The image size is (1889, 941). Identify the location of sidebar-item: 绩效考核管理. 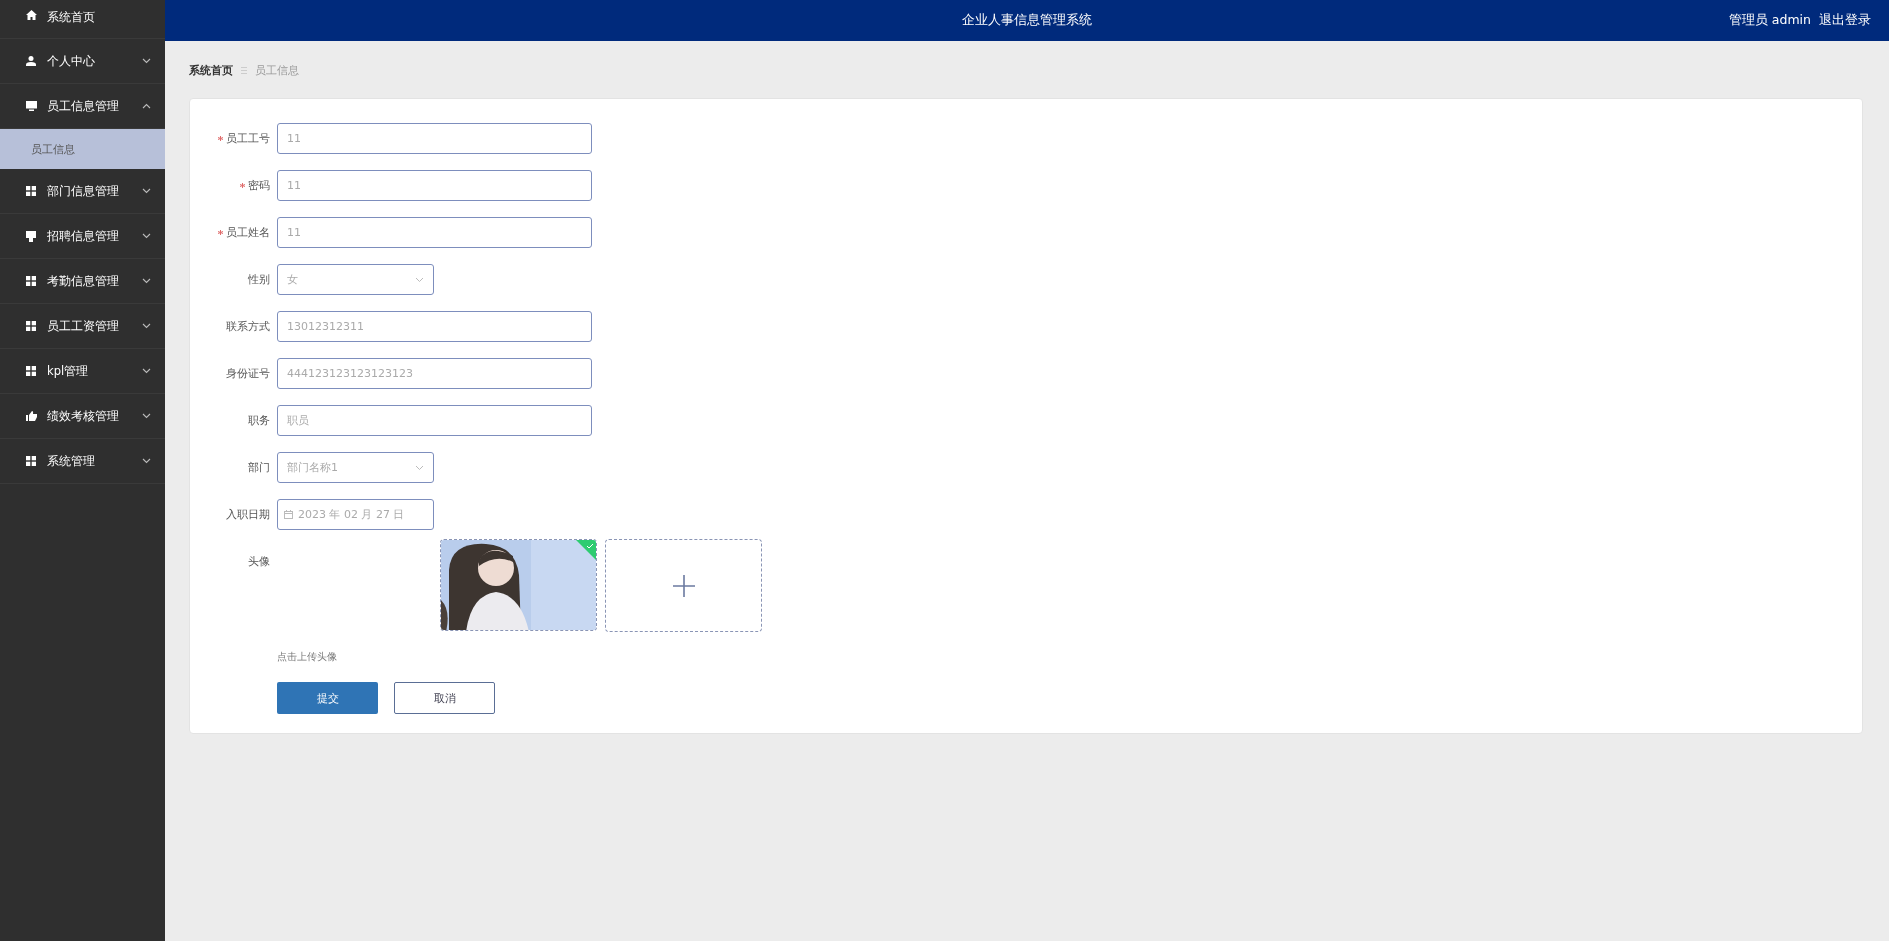
(82, 416).